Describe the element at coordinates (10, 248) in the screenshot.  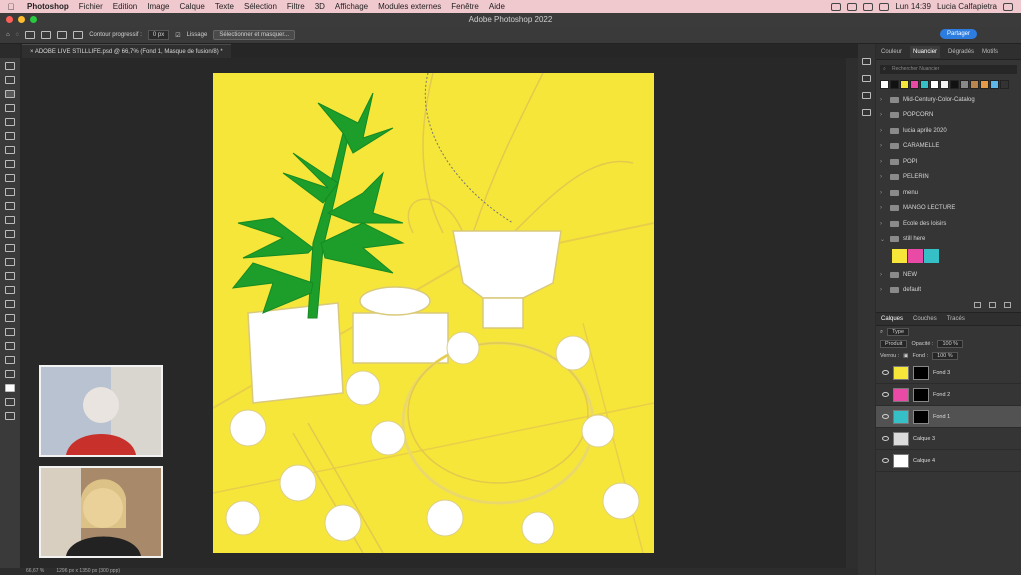
I see `blur-tool-icon` at that location.